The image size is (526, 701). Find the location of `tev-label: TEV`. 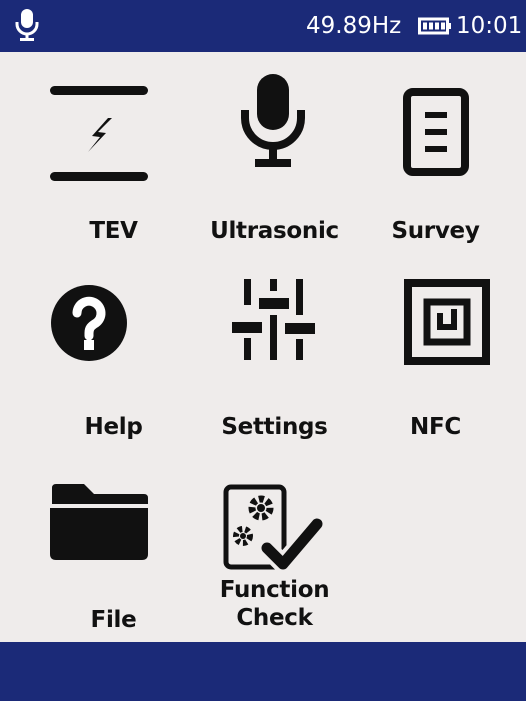

tev-label: TEV is located at coordinates (113, 231).